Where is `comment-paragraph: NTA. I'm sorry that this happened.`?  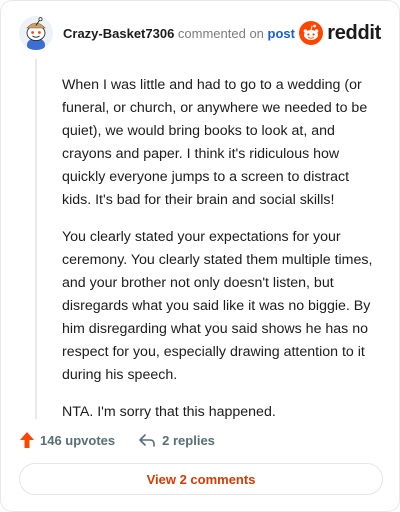
comment-paragraph: NTA. I'm sorry that this happened. is located at coordinates (169, 412).